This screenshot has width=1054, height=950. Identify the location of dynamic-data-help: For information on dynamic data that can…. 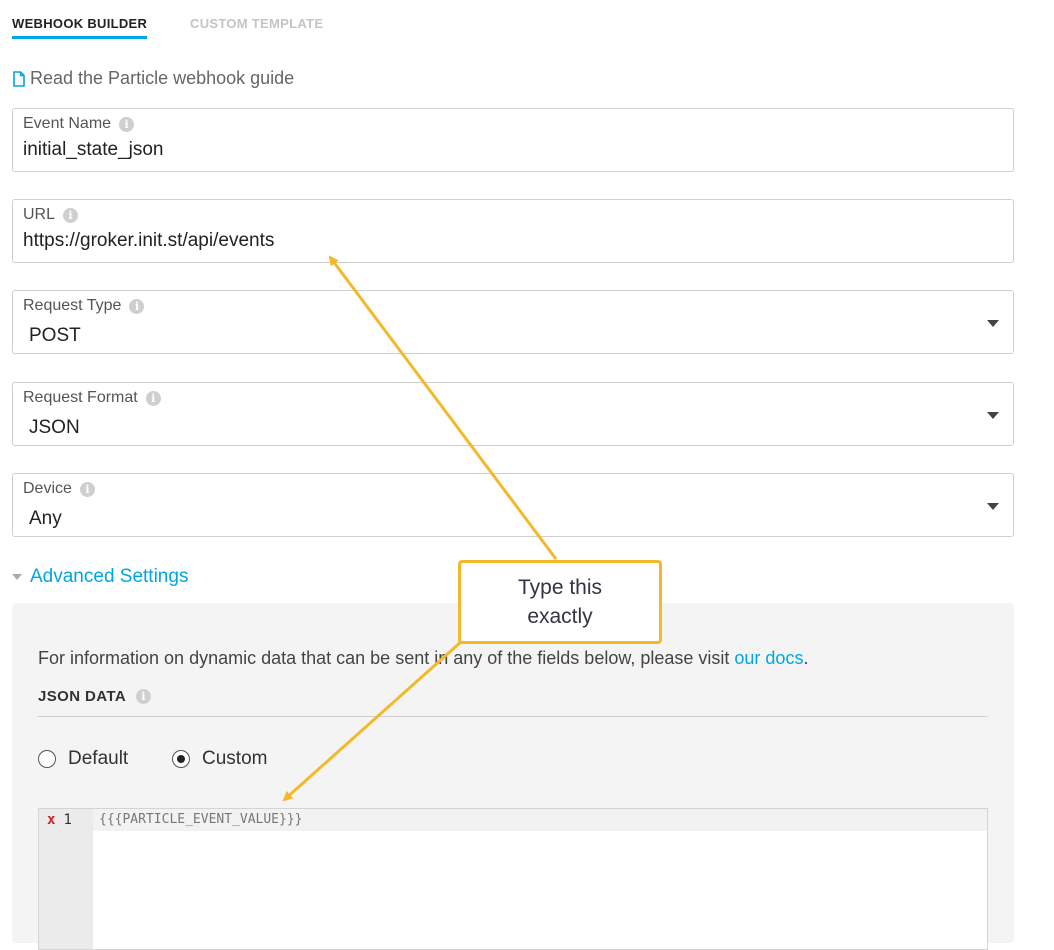
(423, 658).